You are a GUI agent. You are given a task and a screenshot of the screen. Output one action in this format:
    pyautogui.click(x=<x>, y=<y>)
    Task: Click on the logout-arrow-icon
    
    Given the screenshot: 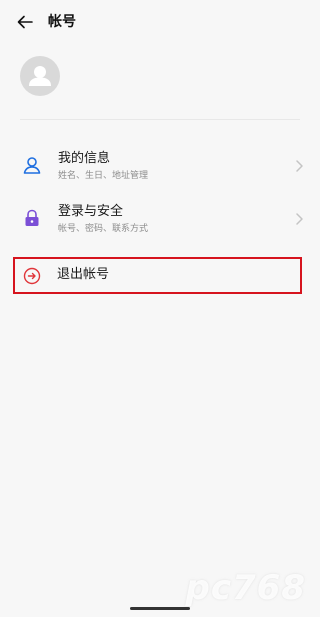 What is the action you would take?
    pyautogui.click(x=32, y=276)
    